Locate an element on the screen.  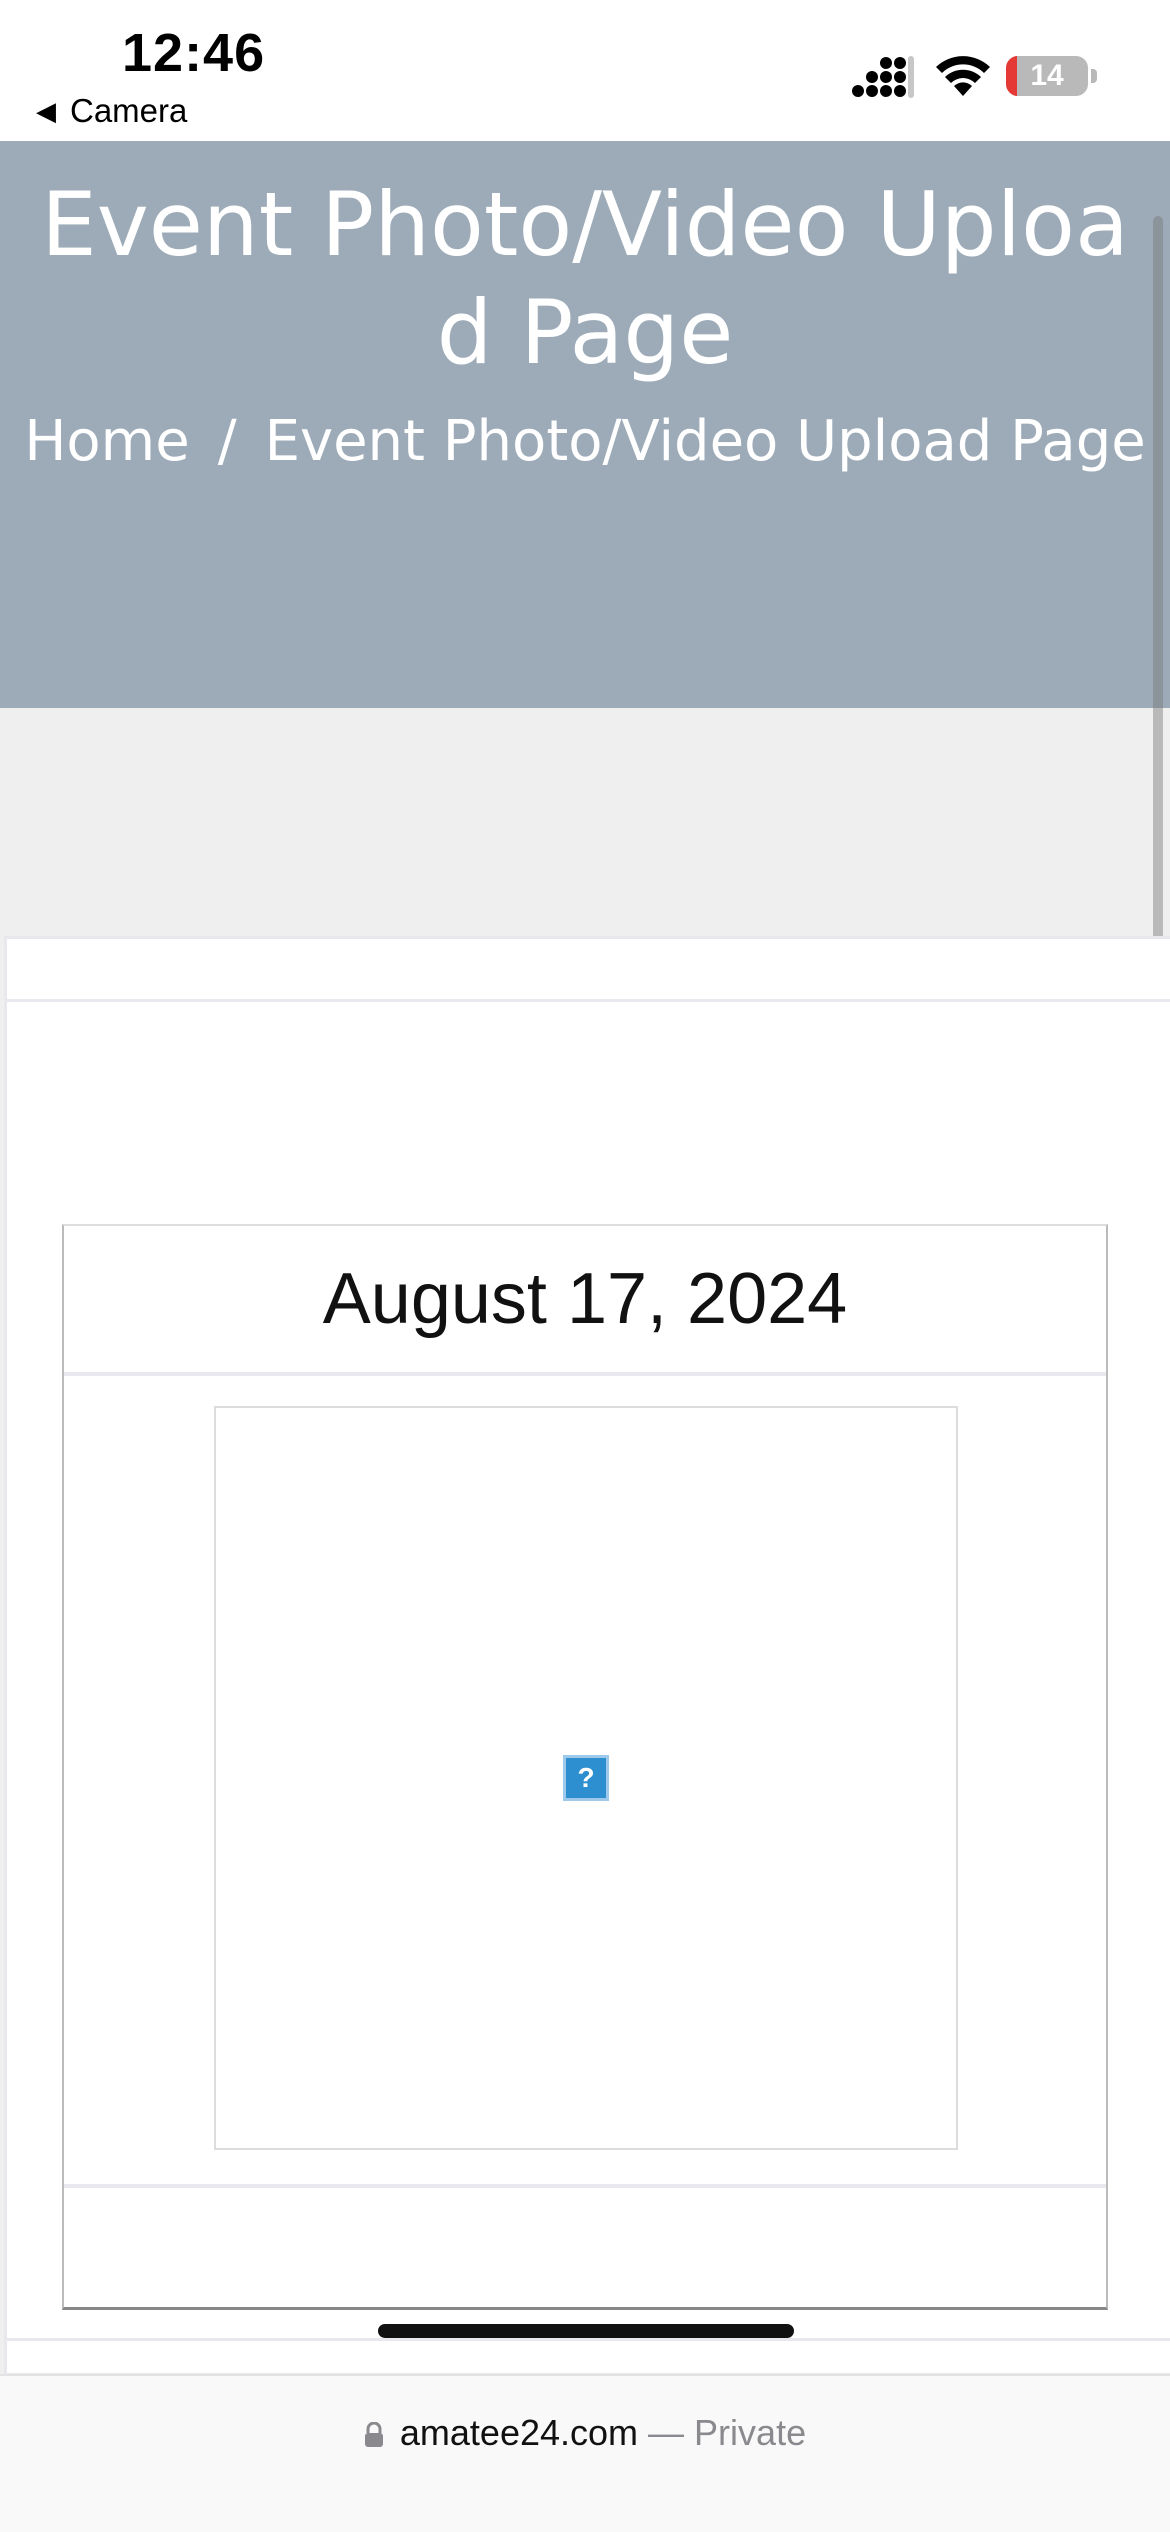
private-mode-label: — Private is located at coordinates (727, 2432).